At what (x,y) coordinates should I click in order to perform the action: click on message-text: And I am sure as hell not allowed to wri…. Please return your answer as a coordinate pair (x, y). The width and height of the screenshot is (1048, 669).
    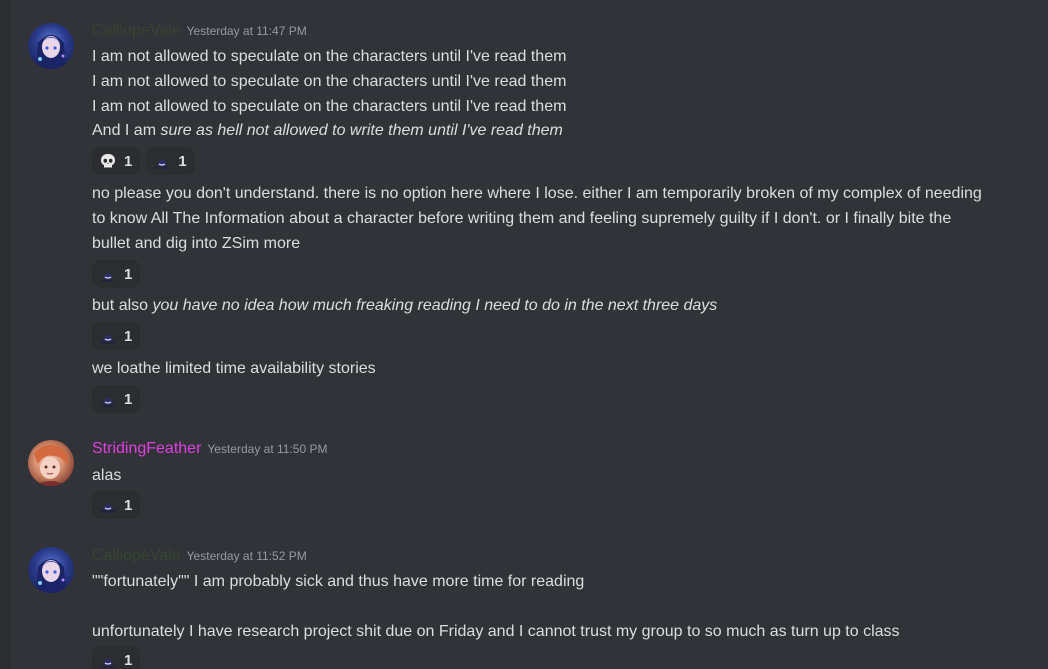
    Looking at the image, I should click on (327, 130).